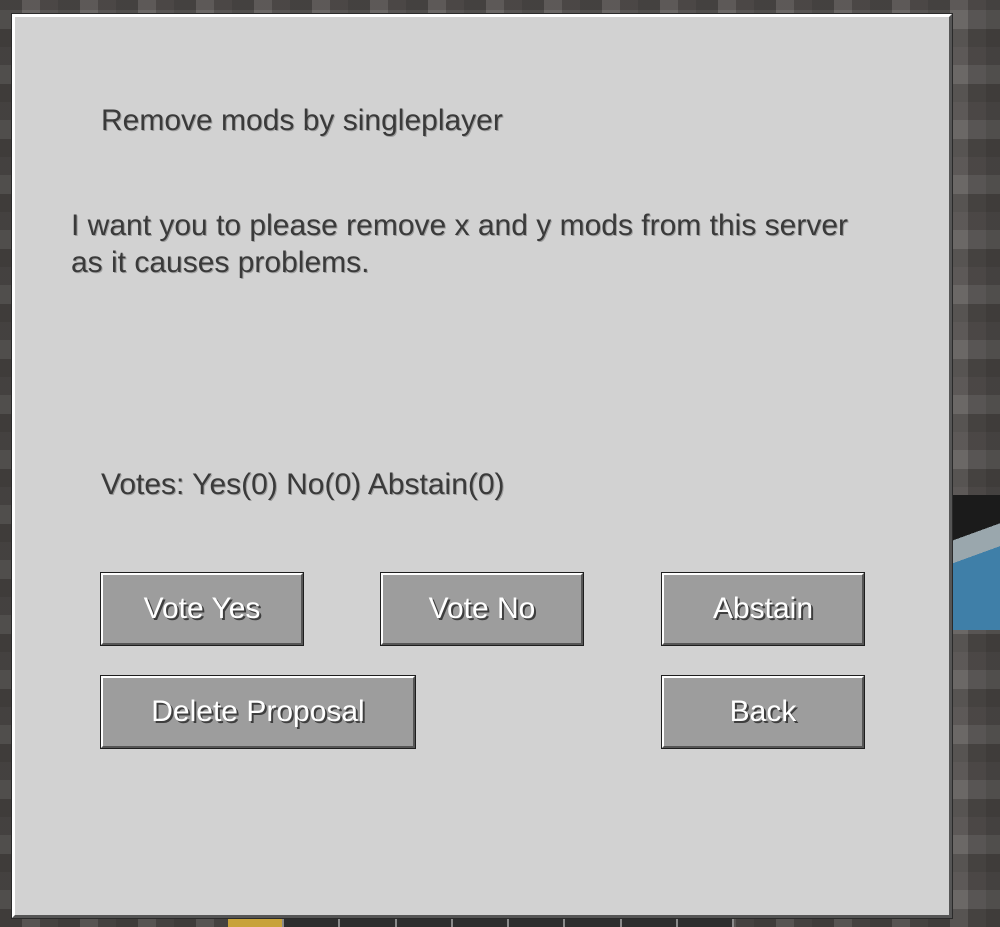 The height and width of the screenshot is (927, 1000). What do you see at coordinates (976, 562) in the screenshot?
I see `background-game-scene` at bounding box center [976, 562].